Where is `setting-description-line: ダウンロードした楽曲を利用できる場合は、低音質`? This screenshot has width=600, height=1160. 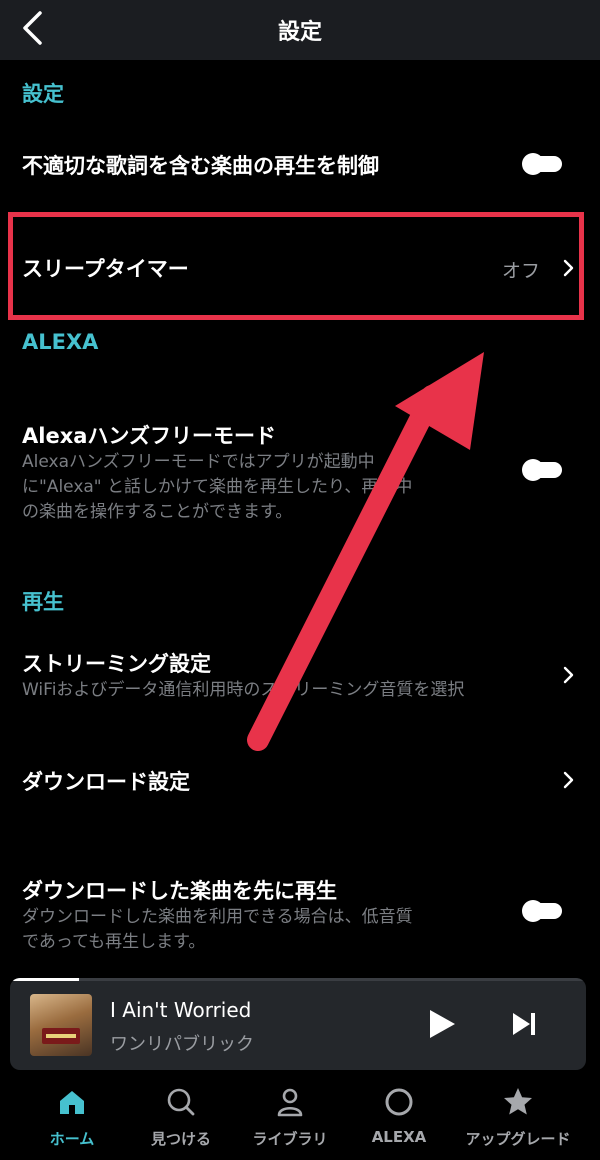
setting-description-line: ダウンロードした楽曲を利用できる場合は、低音質 is located at coordinates (217, 917).